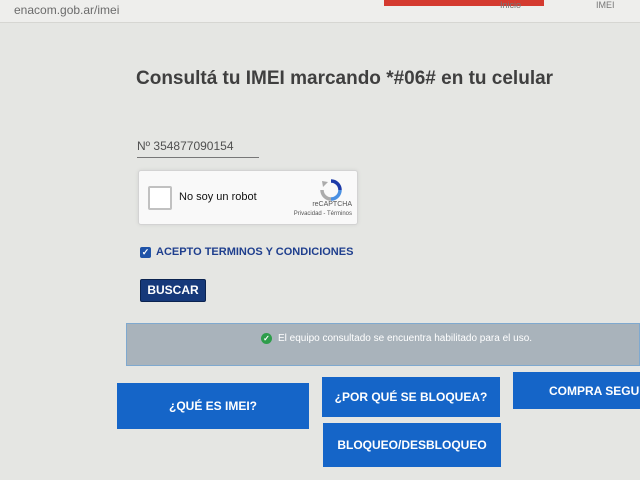  I want to click on recaptcha-logo-icon, so click(331, 190).